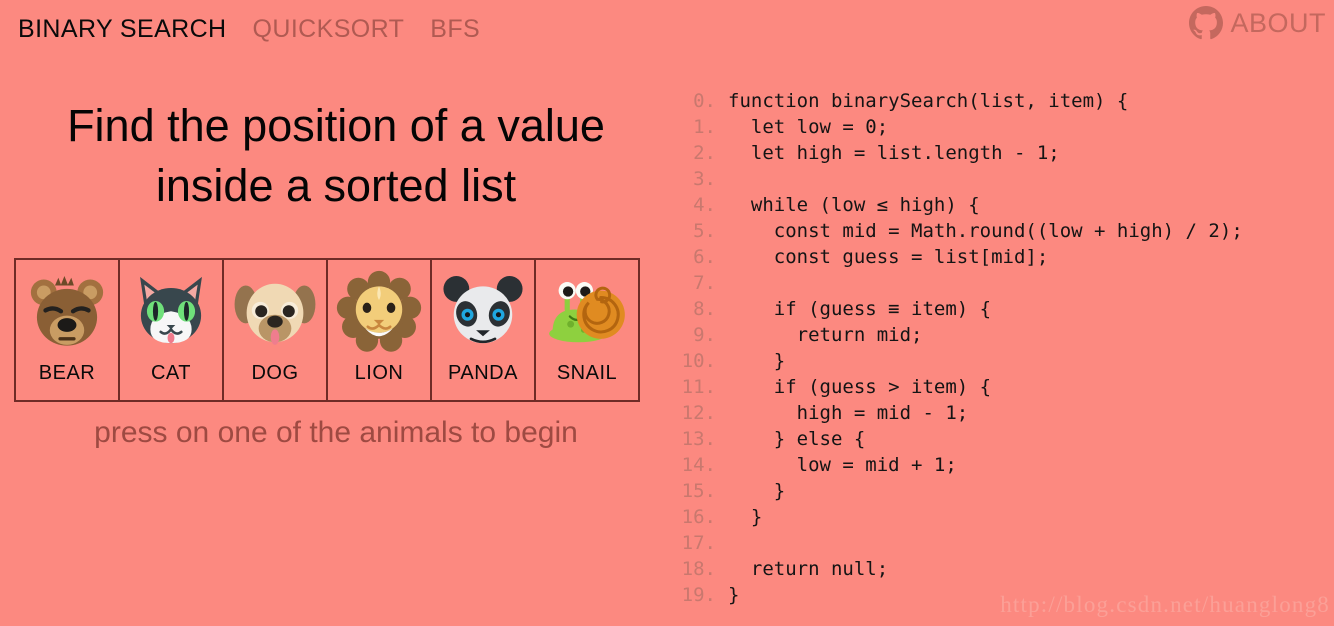 The image size is (1334, 626). I want to click on headline-line-1: Find the position of a value, so click(336, 125).